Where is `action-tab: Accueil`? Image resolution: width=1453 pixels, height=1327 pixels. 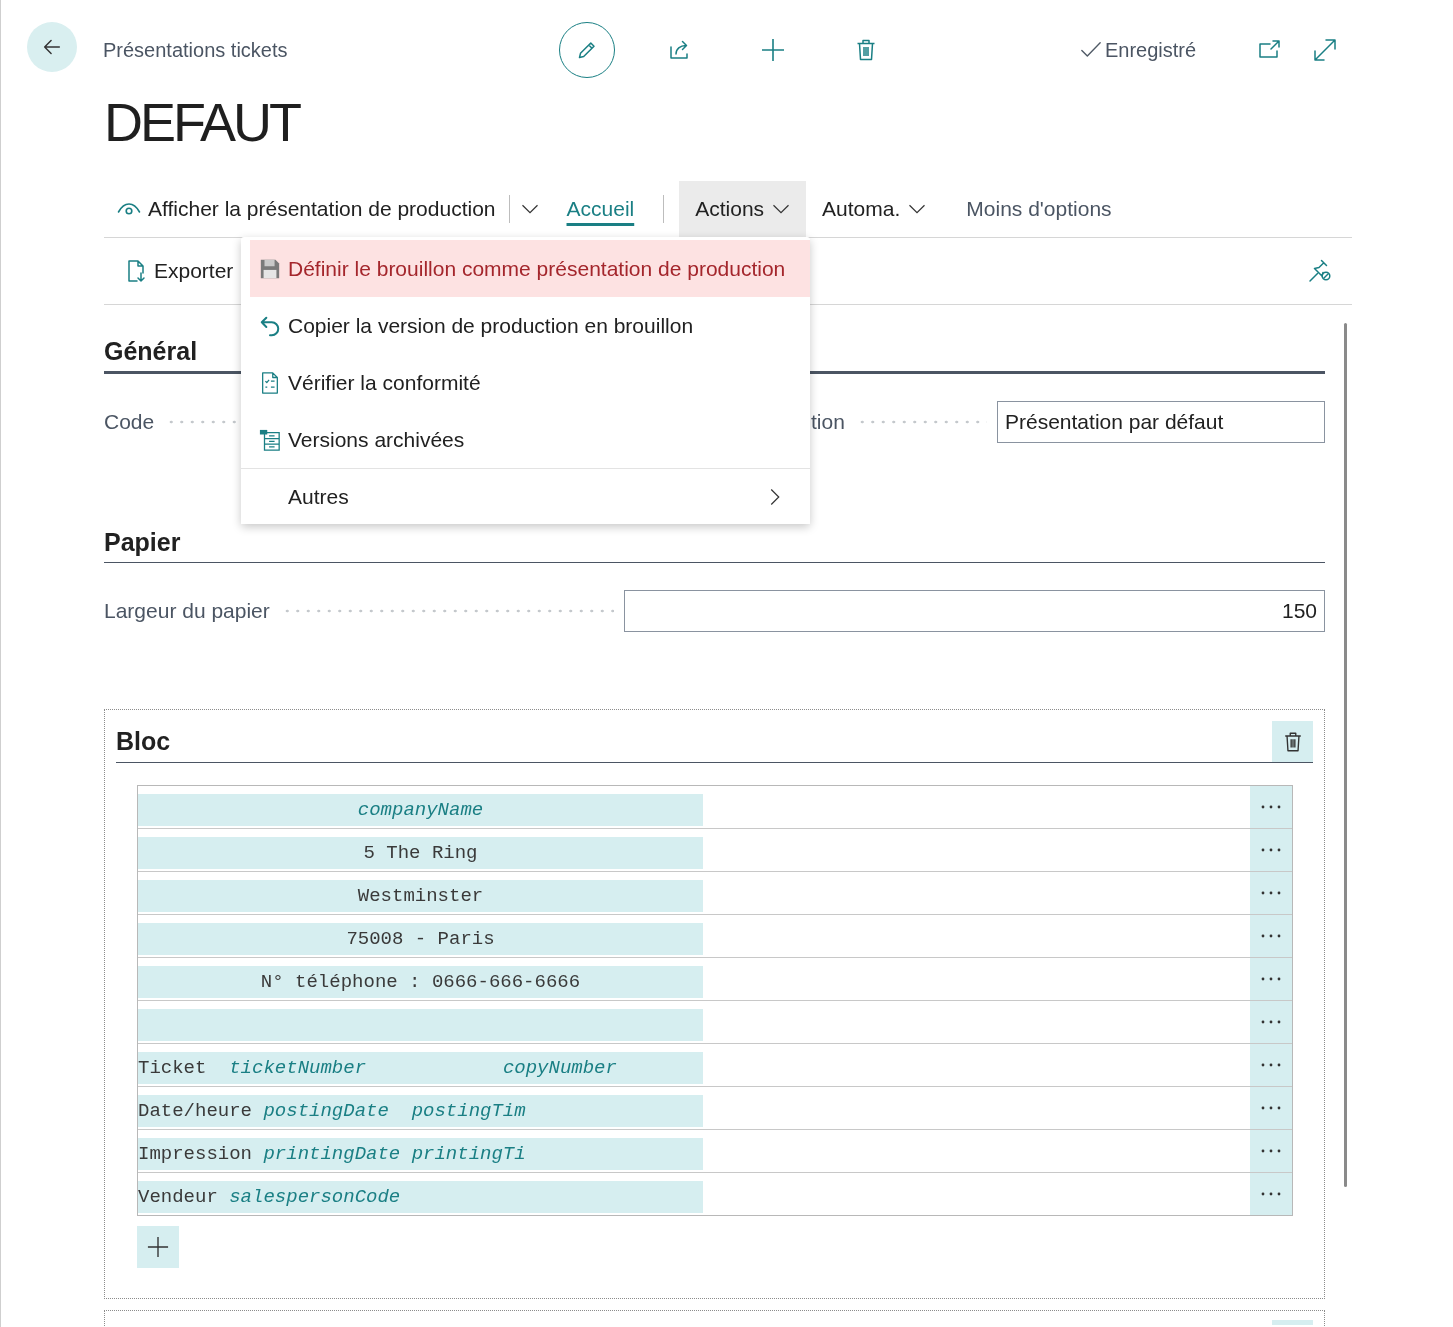
action-tab: Accueil is located at coordinates (600, 209).